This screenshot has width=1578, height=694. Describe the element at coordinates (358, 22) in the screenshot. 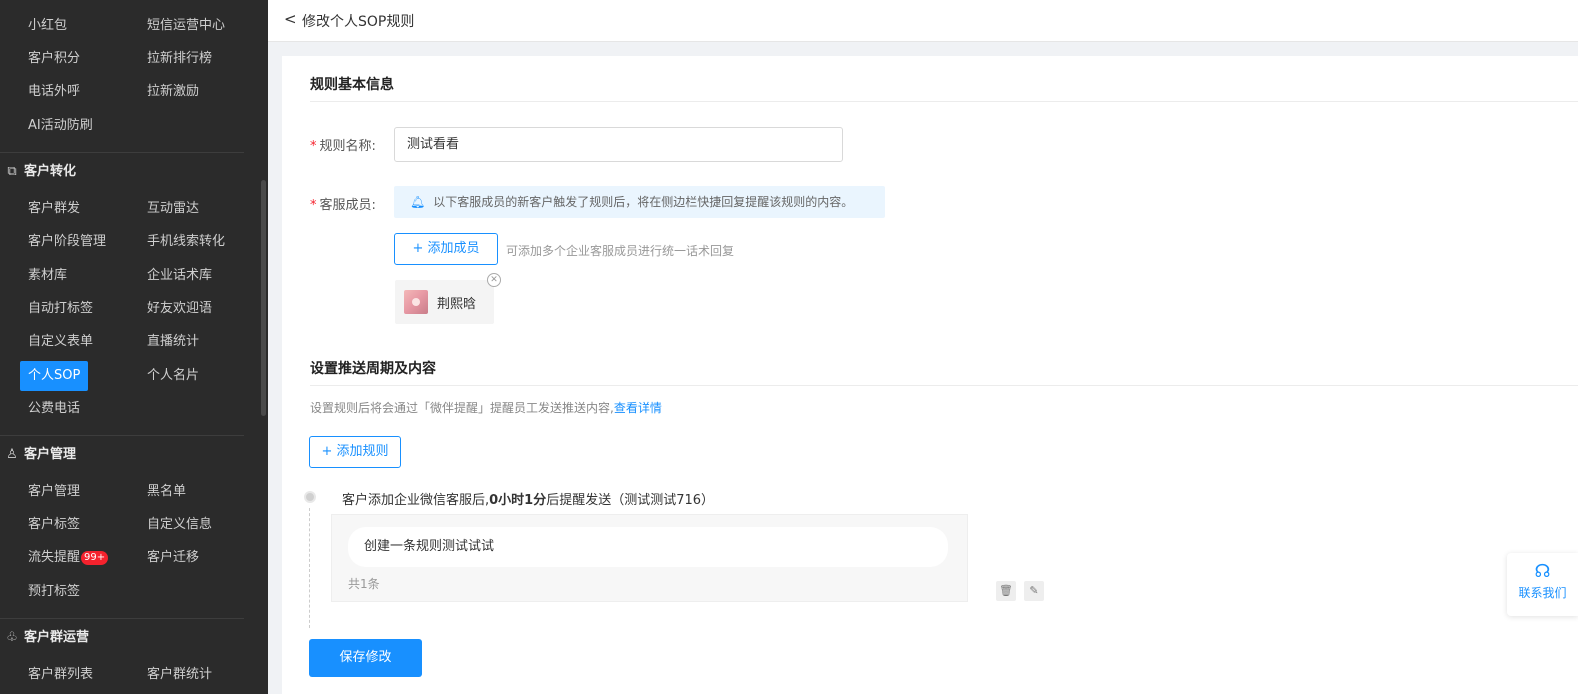

I see `page-title: 修改个人SOP规则` at that location.